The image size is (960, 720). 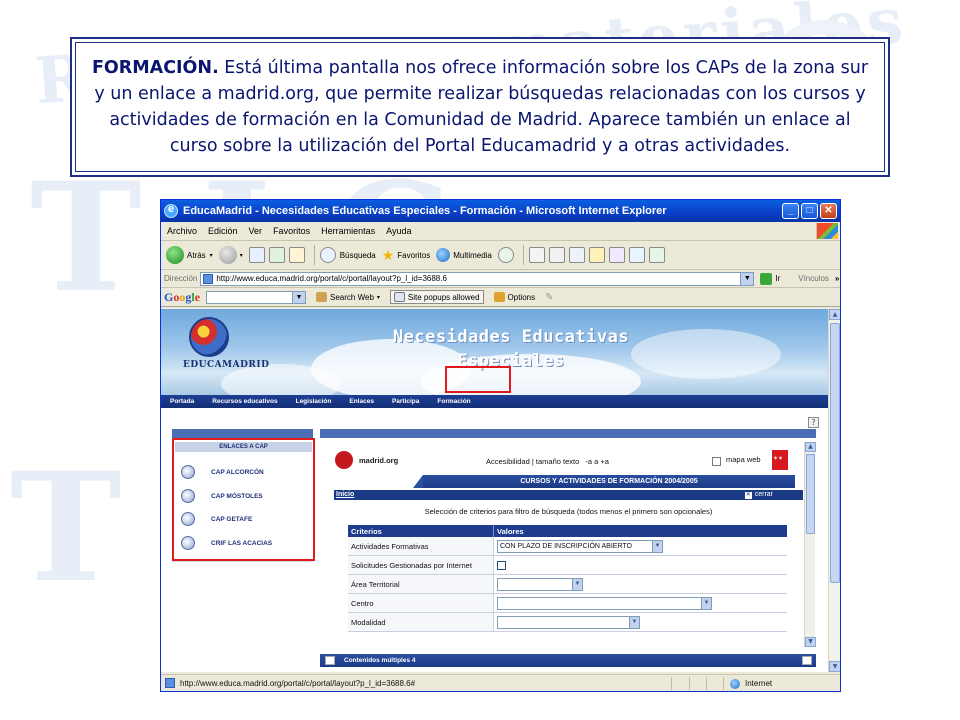 What do you see at coordinates (453, 401) in the screenshot?
I see `nav-formacion: Formación` at bounding box center [453, 401].